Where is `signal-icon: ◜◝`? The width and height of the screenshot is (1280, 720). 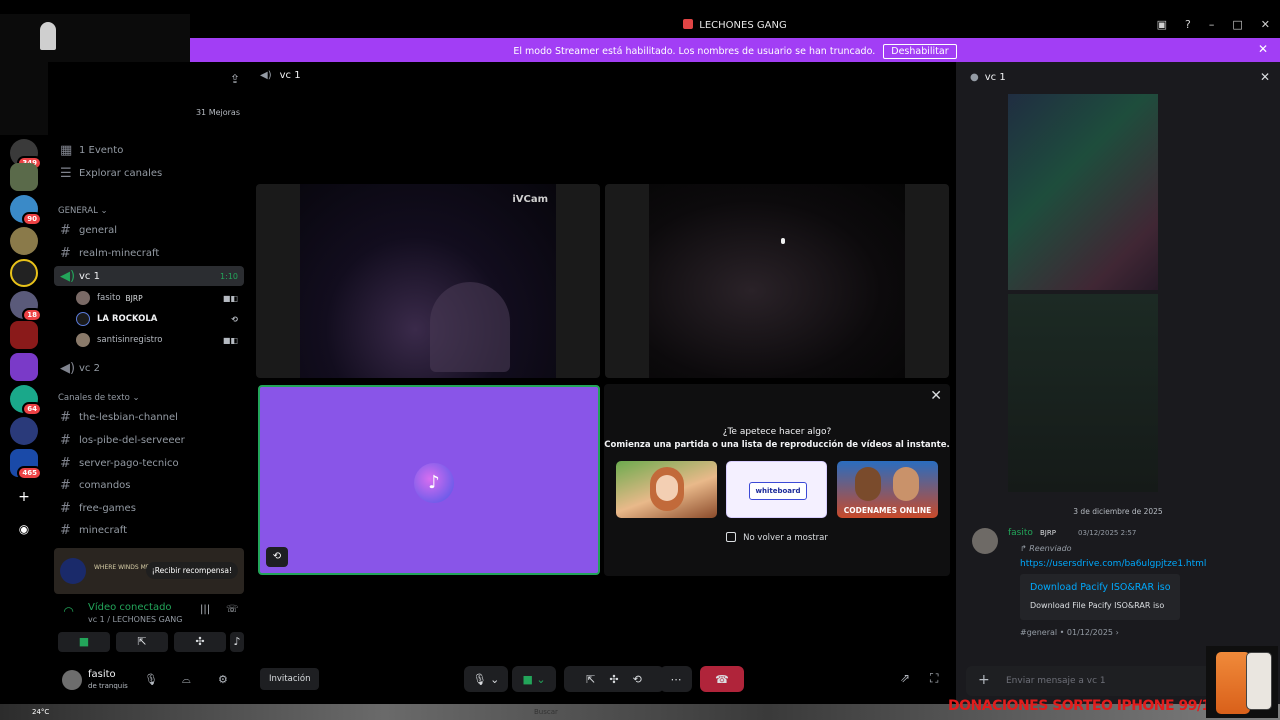
signal-icon: ◜◝ is located at coordinates (68, 611).